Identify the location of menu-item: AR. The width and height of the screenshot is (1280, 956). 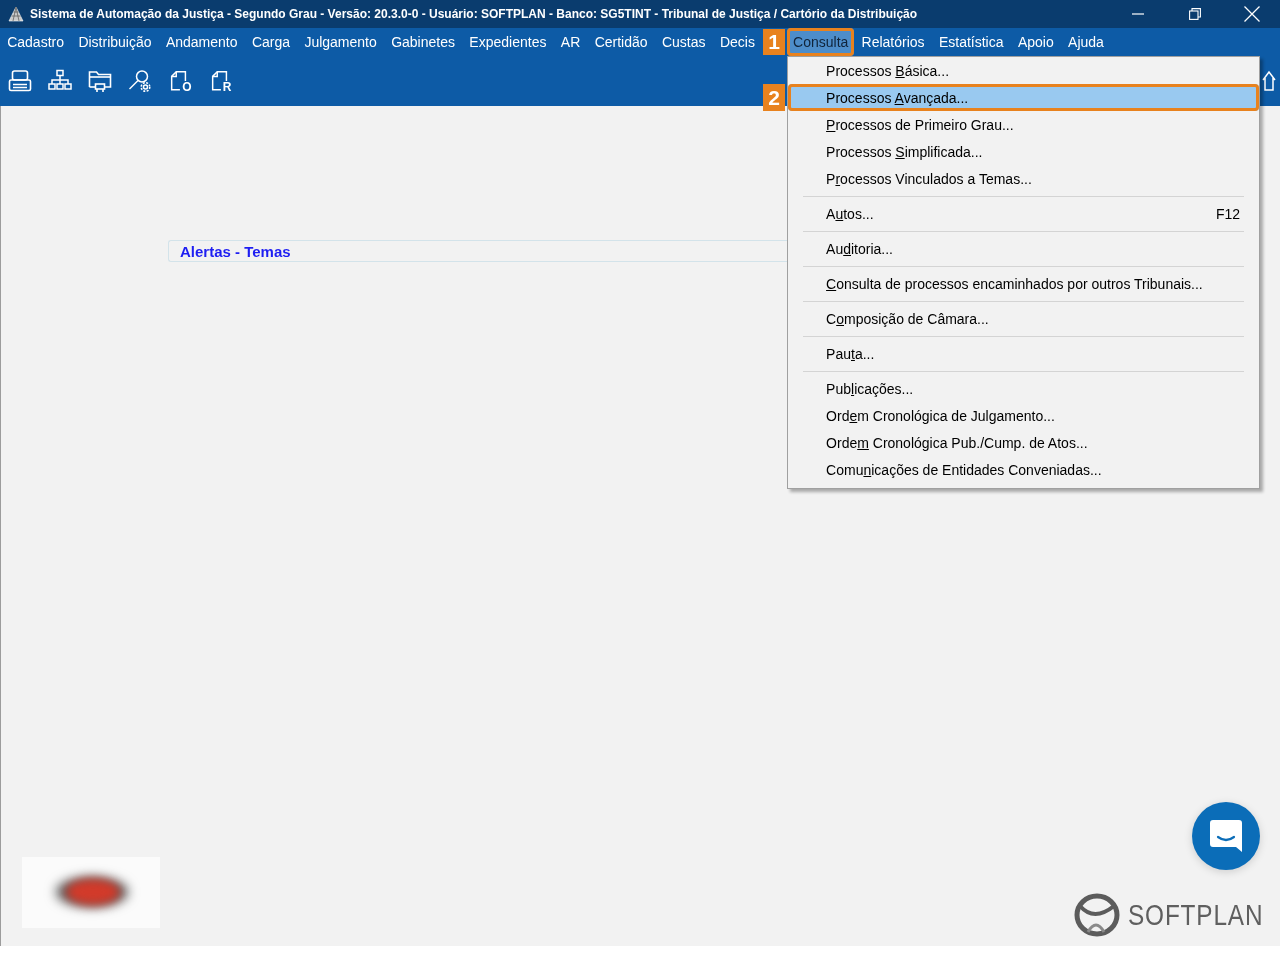
(570, 42).